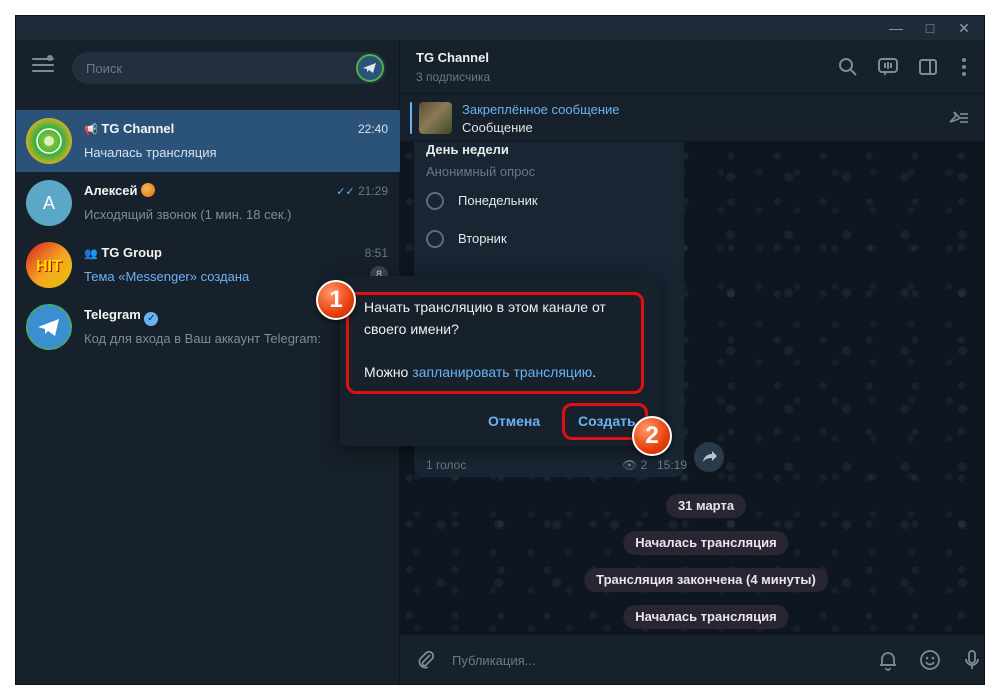 This screenshot has width=1000, height=700. I want to click on chat-title: Алексей, so click(120, 190).